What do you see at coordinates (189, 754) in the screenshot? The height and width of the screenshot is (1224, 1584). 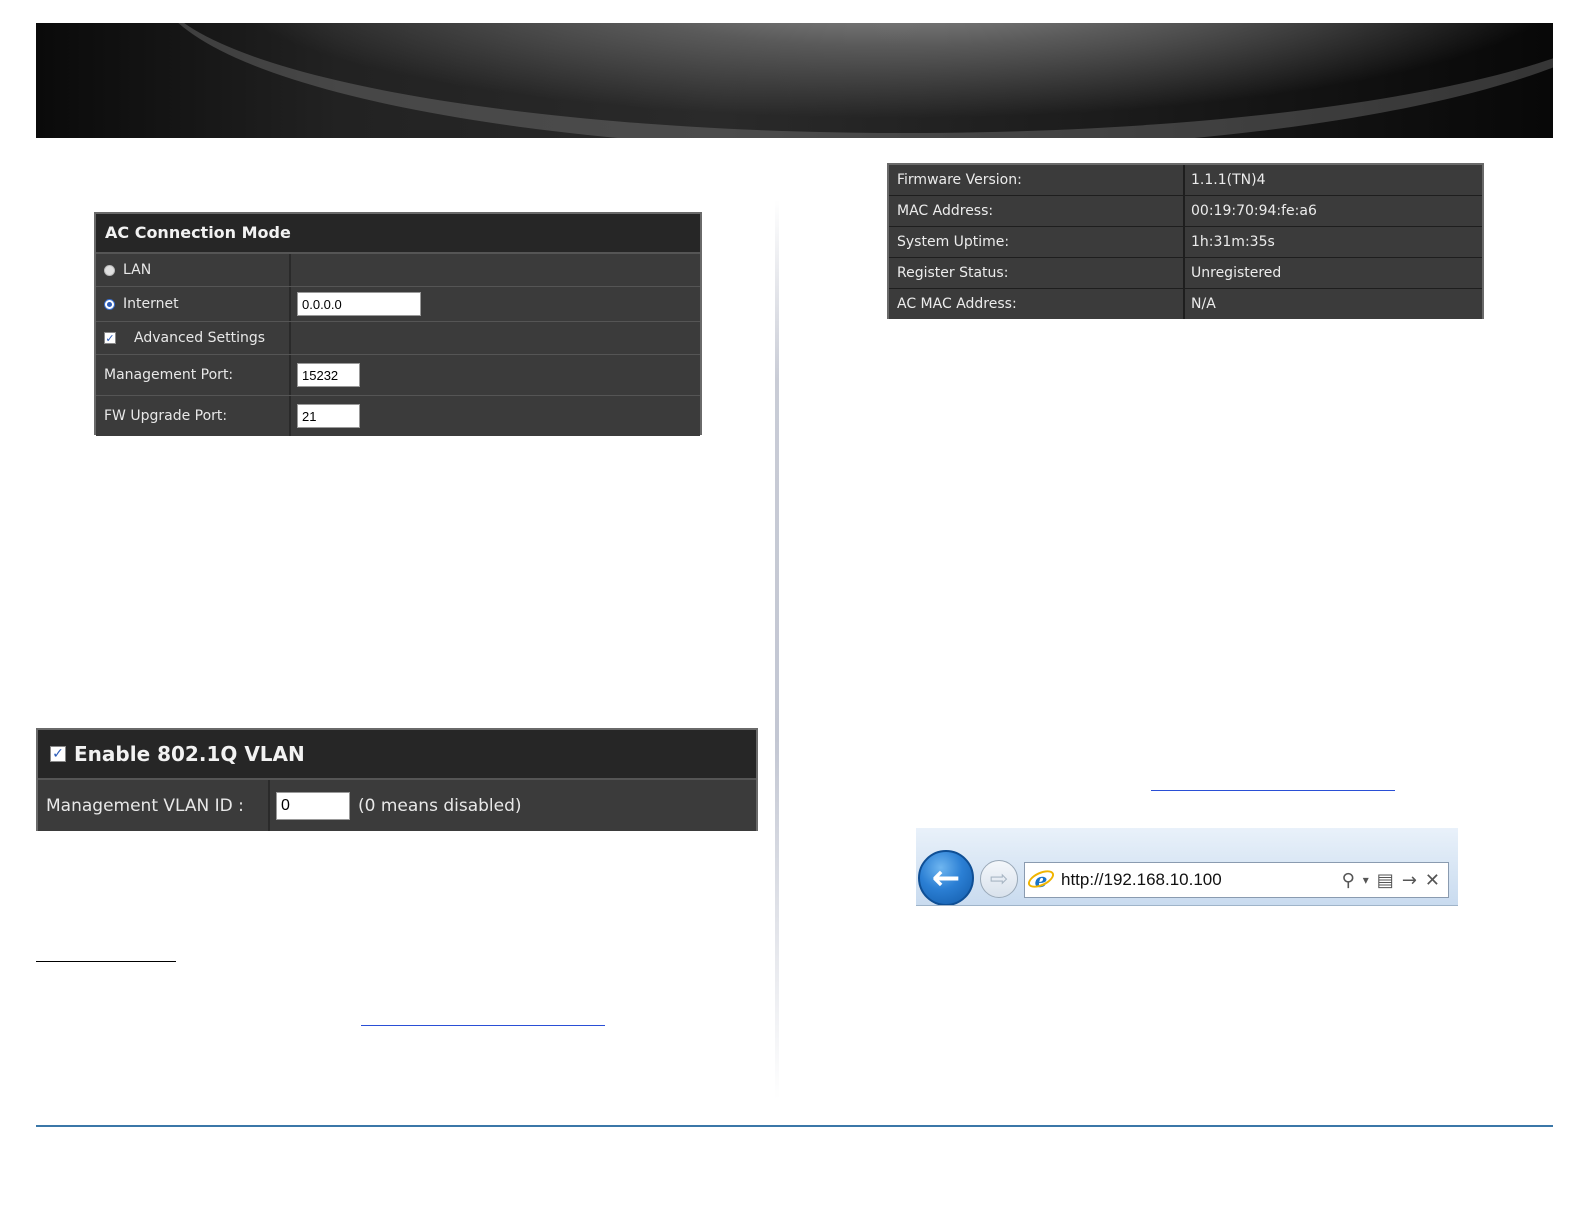 I see `enable-vlan-label: Enable 802.1Q VLAN` at bounding box center [189, 754].